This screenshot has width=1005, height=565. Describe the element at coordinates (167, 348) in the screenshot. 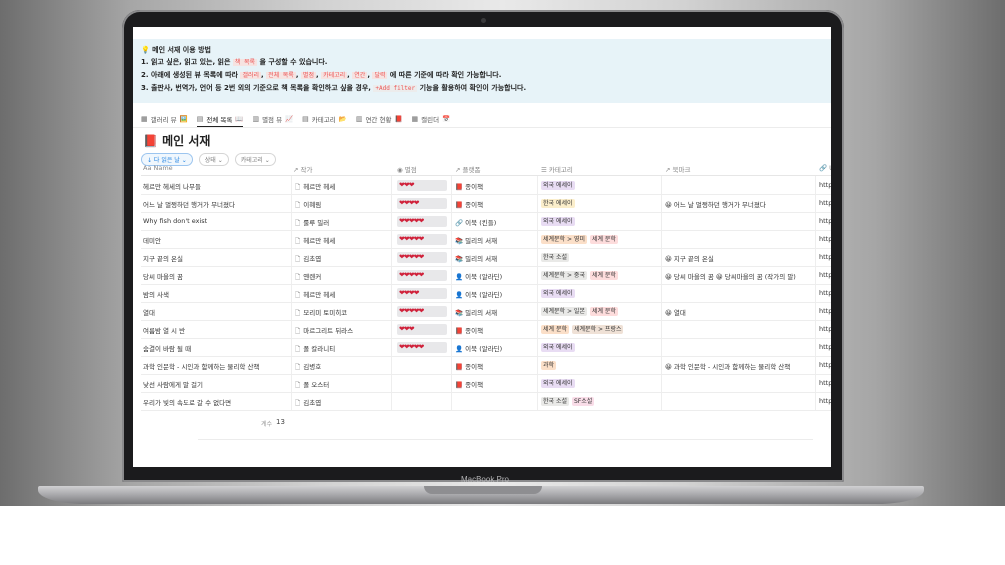

I see `book-name: 숨결이 바람 될 때` at that location.